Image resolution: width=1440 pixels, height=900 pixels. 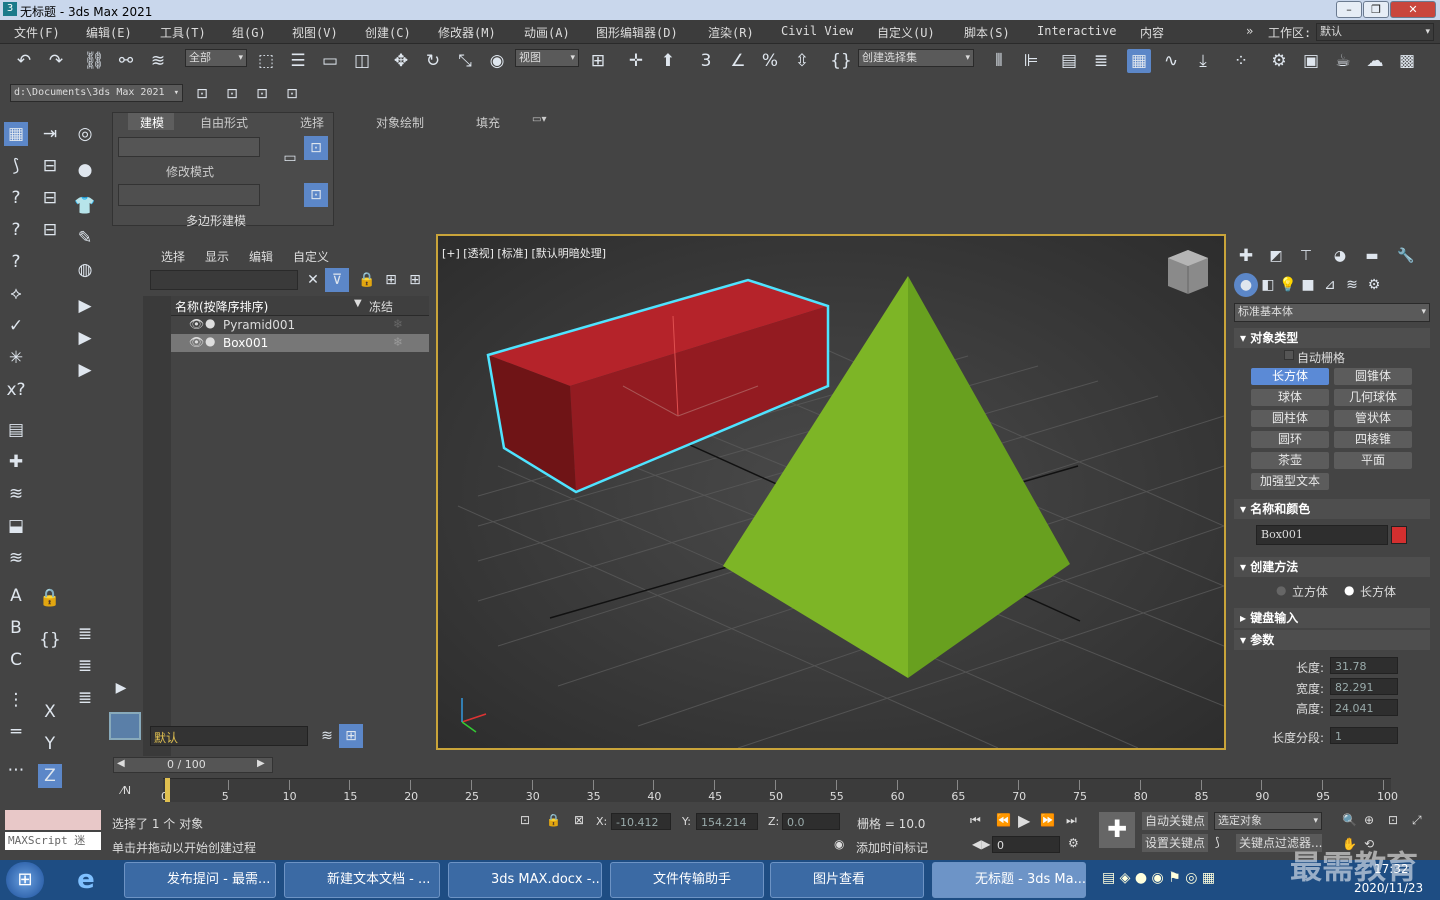 I want to click on plane-button: 平面, so click(x=1373, y=460).